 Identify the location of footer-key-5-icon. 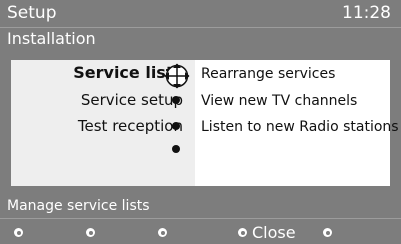
(327, 232).